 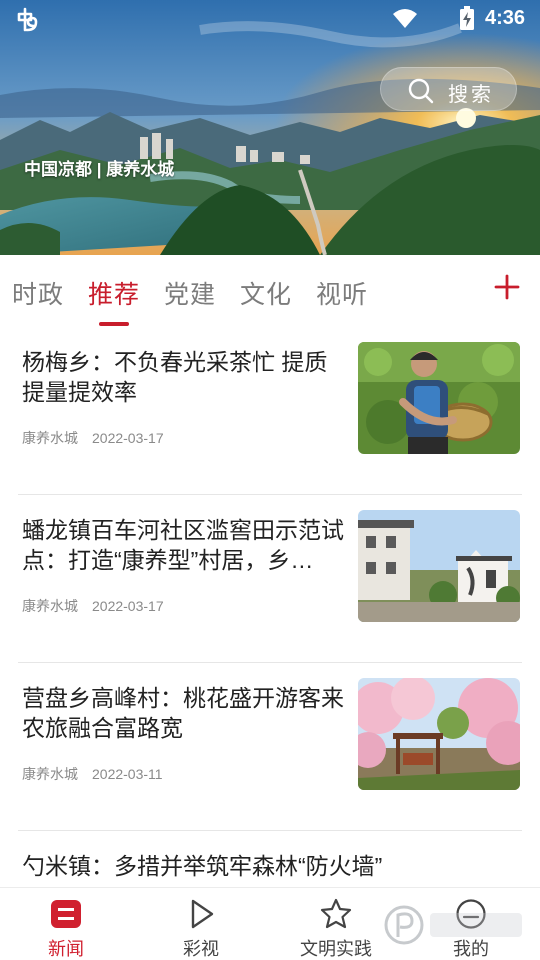 I want to click on village-houses-photo, so click(x=439, y=566).